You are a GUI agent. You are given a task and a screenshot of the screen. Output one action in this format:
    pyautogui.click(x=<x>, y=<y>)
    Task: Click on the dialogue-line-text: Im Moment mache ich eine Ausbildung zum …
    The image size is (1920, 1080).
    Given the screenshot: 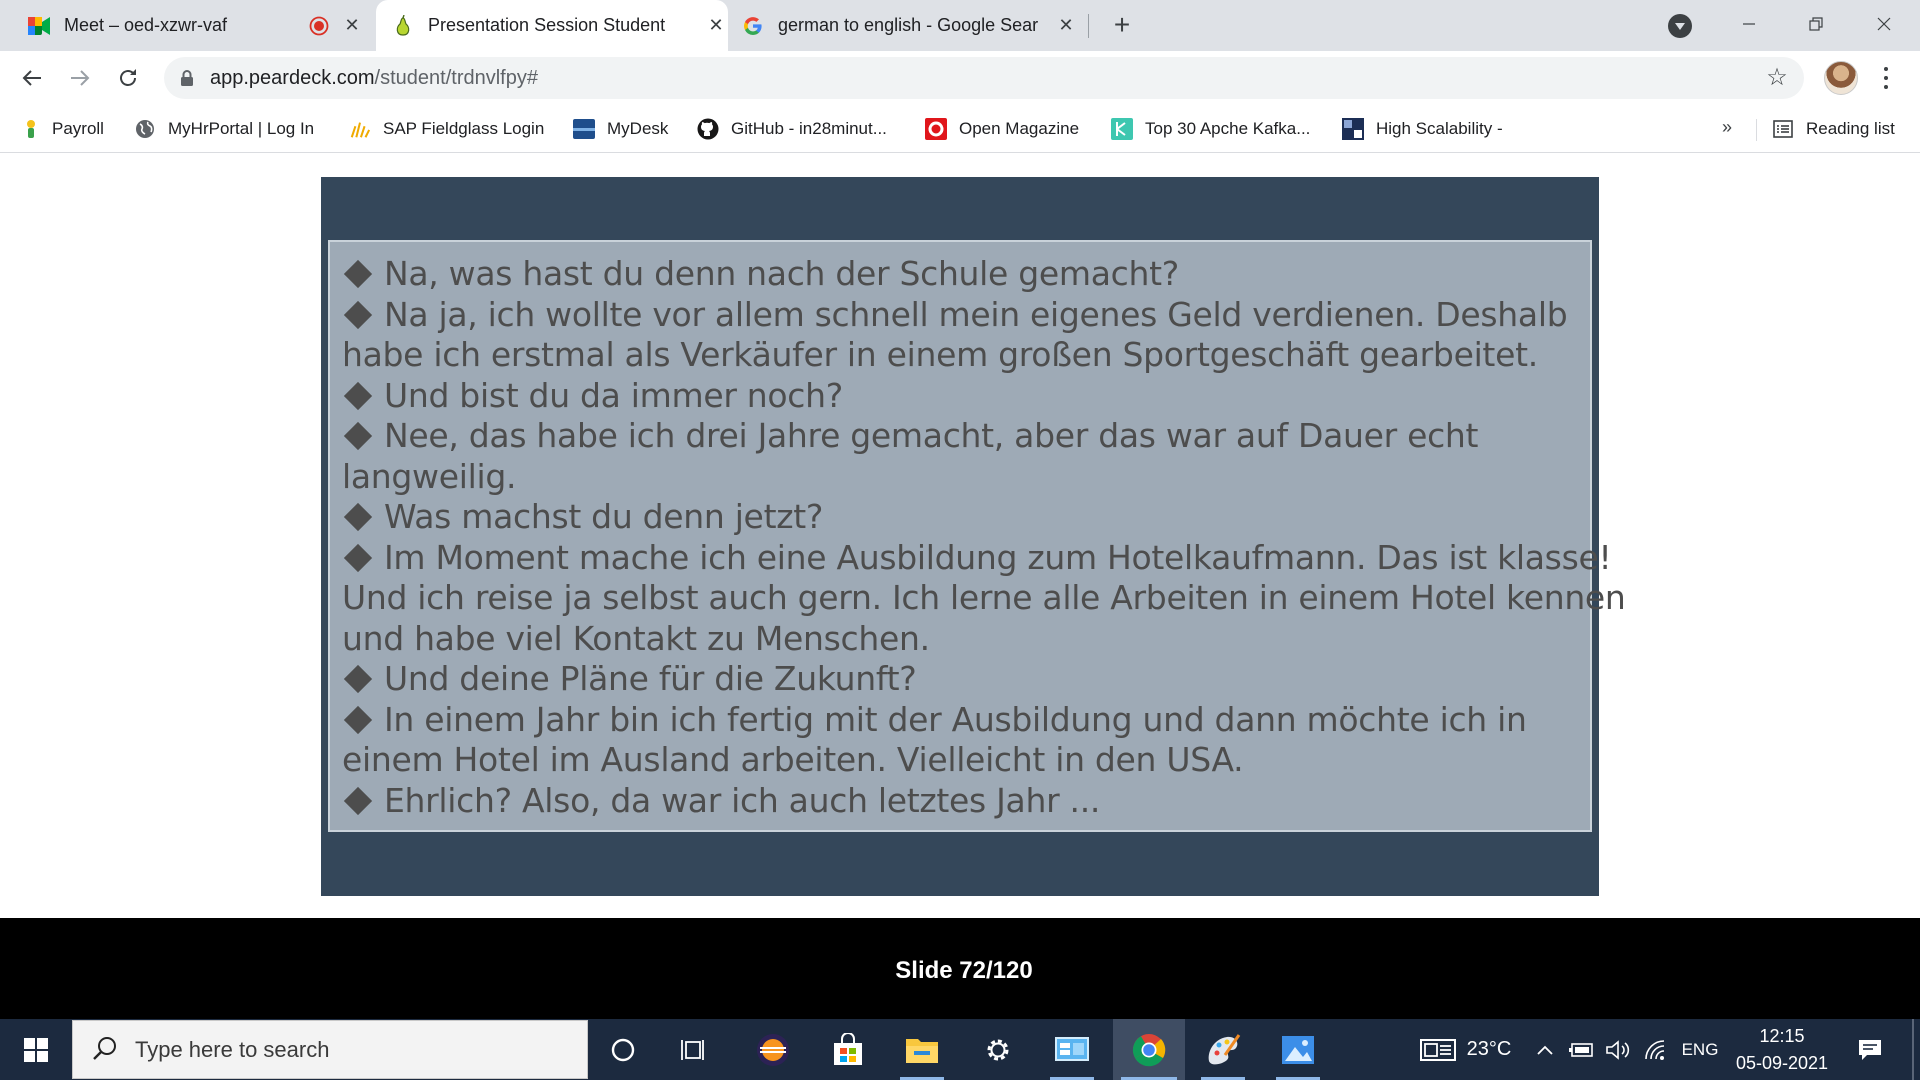 What is the action you would take?
    pyautogui.click(x=998, y=557)
    